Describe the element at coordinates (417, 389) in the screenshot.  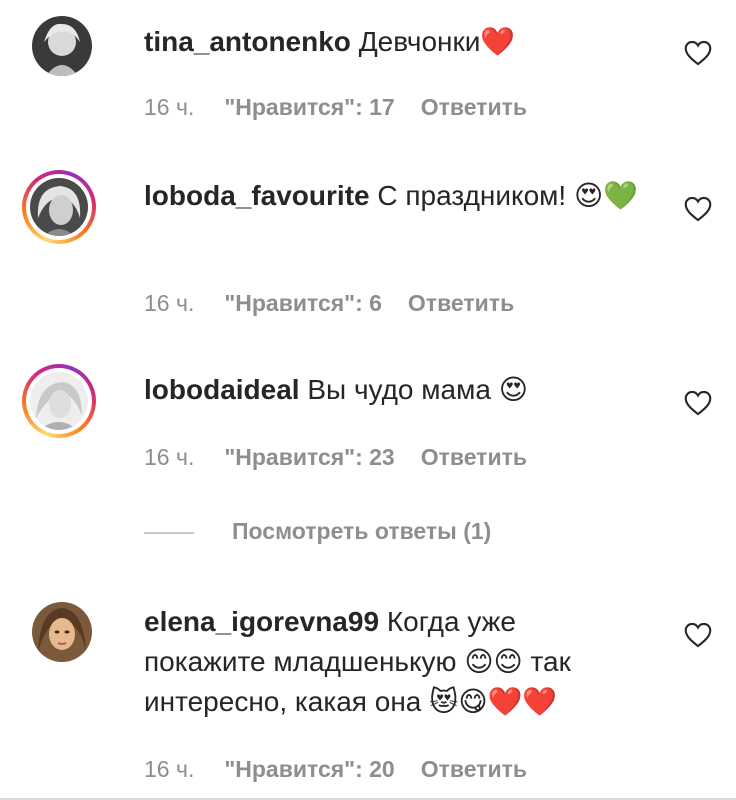
I see `comment-text: Вы чудо мама 😍` at that location.